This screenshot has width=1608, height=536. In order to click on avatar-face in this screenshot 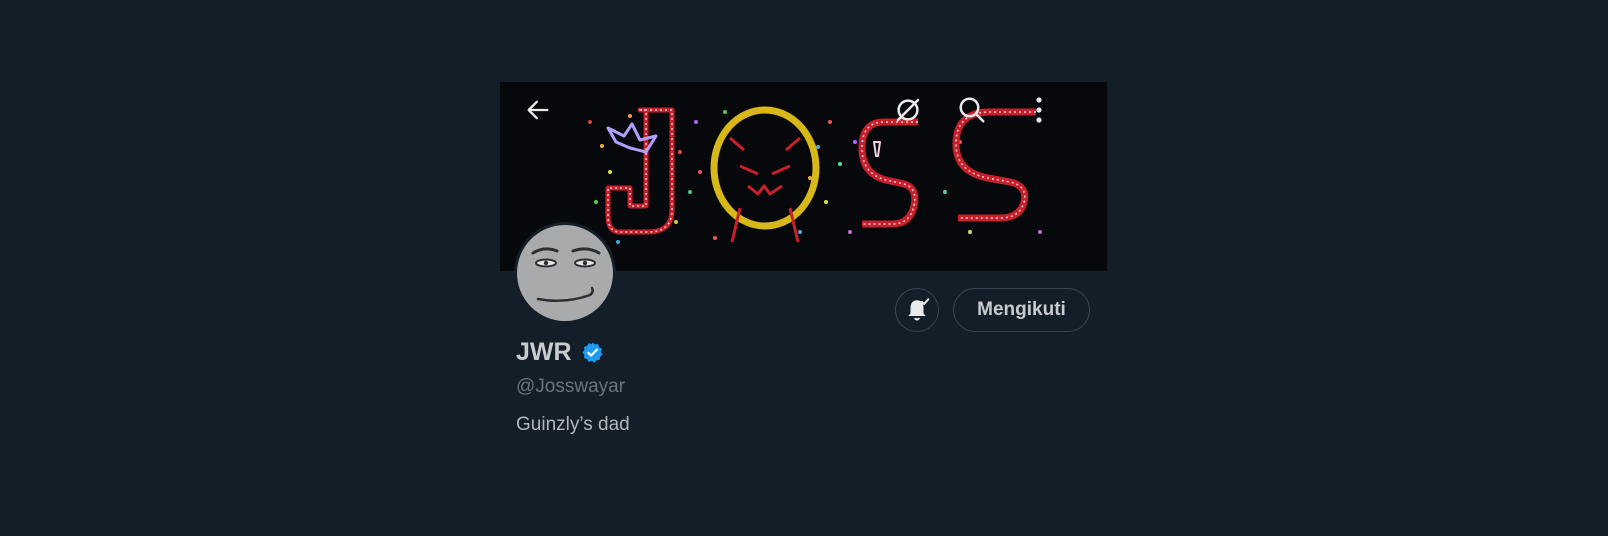, I will do `click(566, 275)`.